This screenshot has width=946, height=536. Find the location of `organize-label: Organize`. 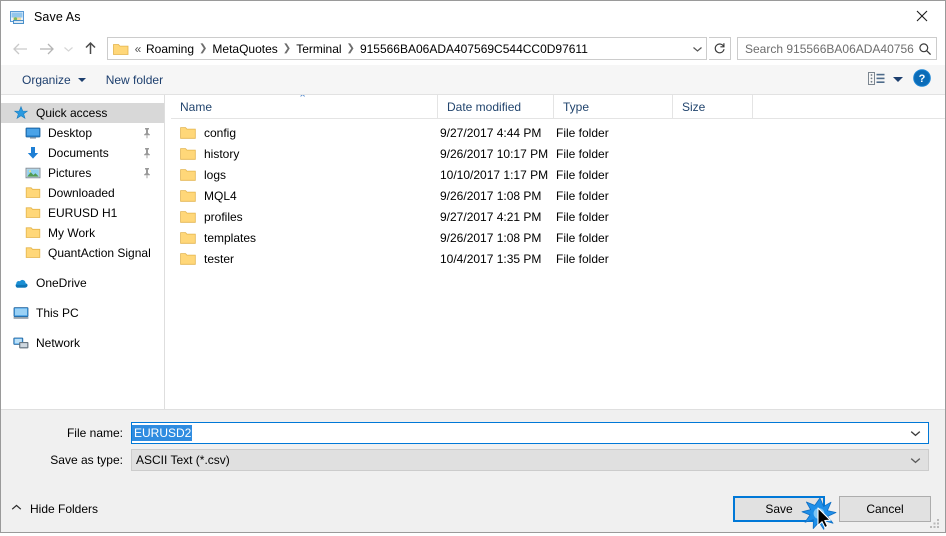

organize-label: Organize is located at coordinates (46, 79).